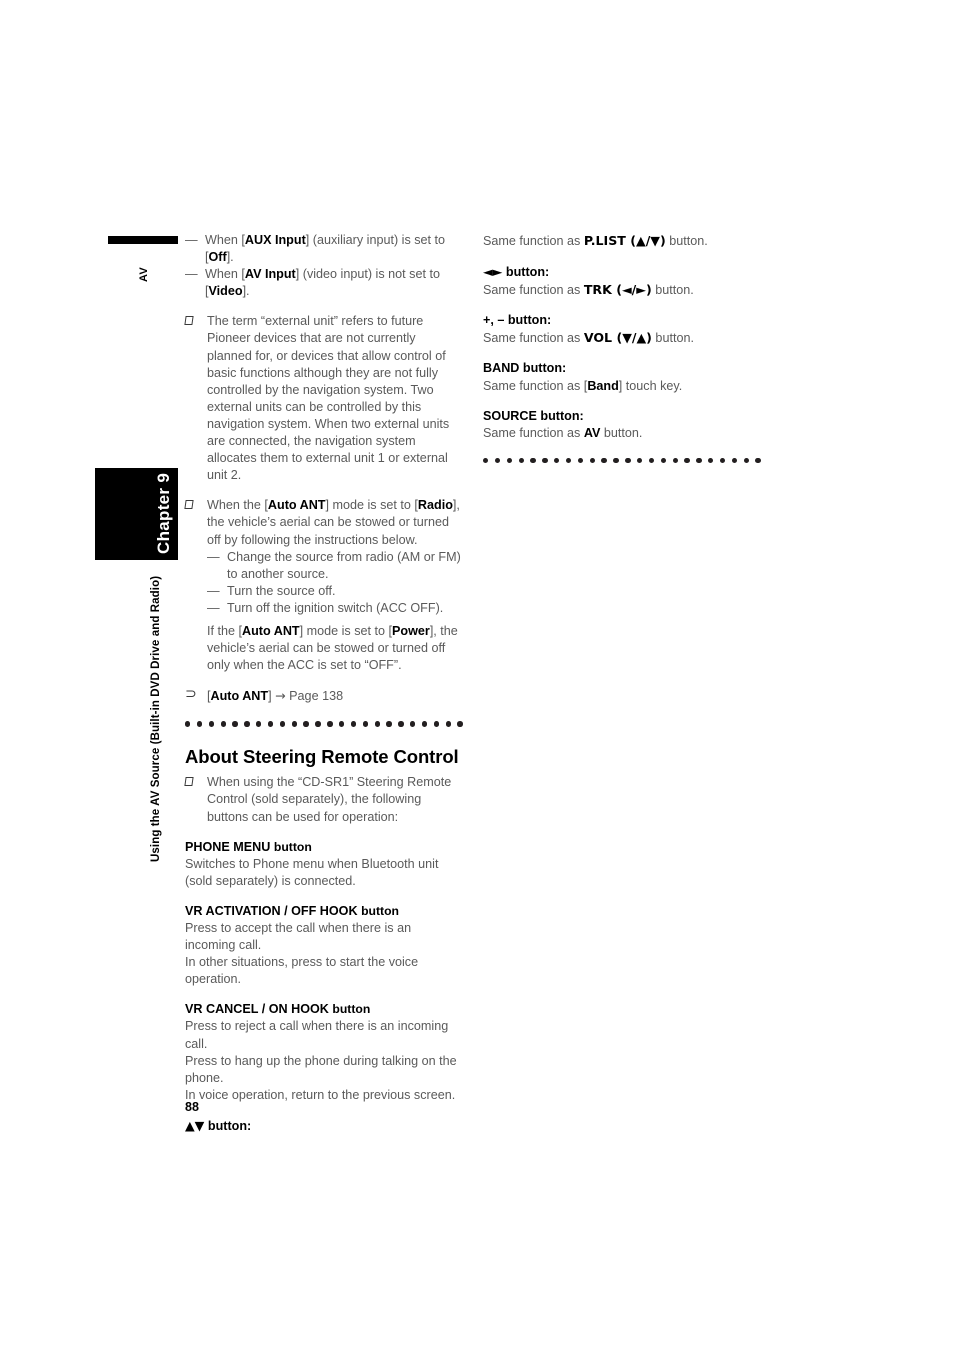 The image size is (954, 1351). I want to click on button-name: VR ACTIVATION / OFF HOOK, so click(271, 910).